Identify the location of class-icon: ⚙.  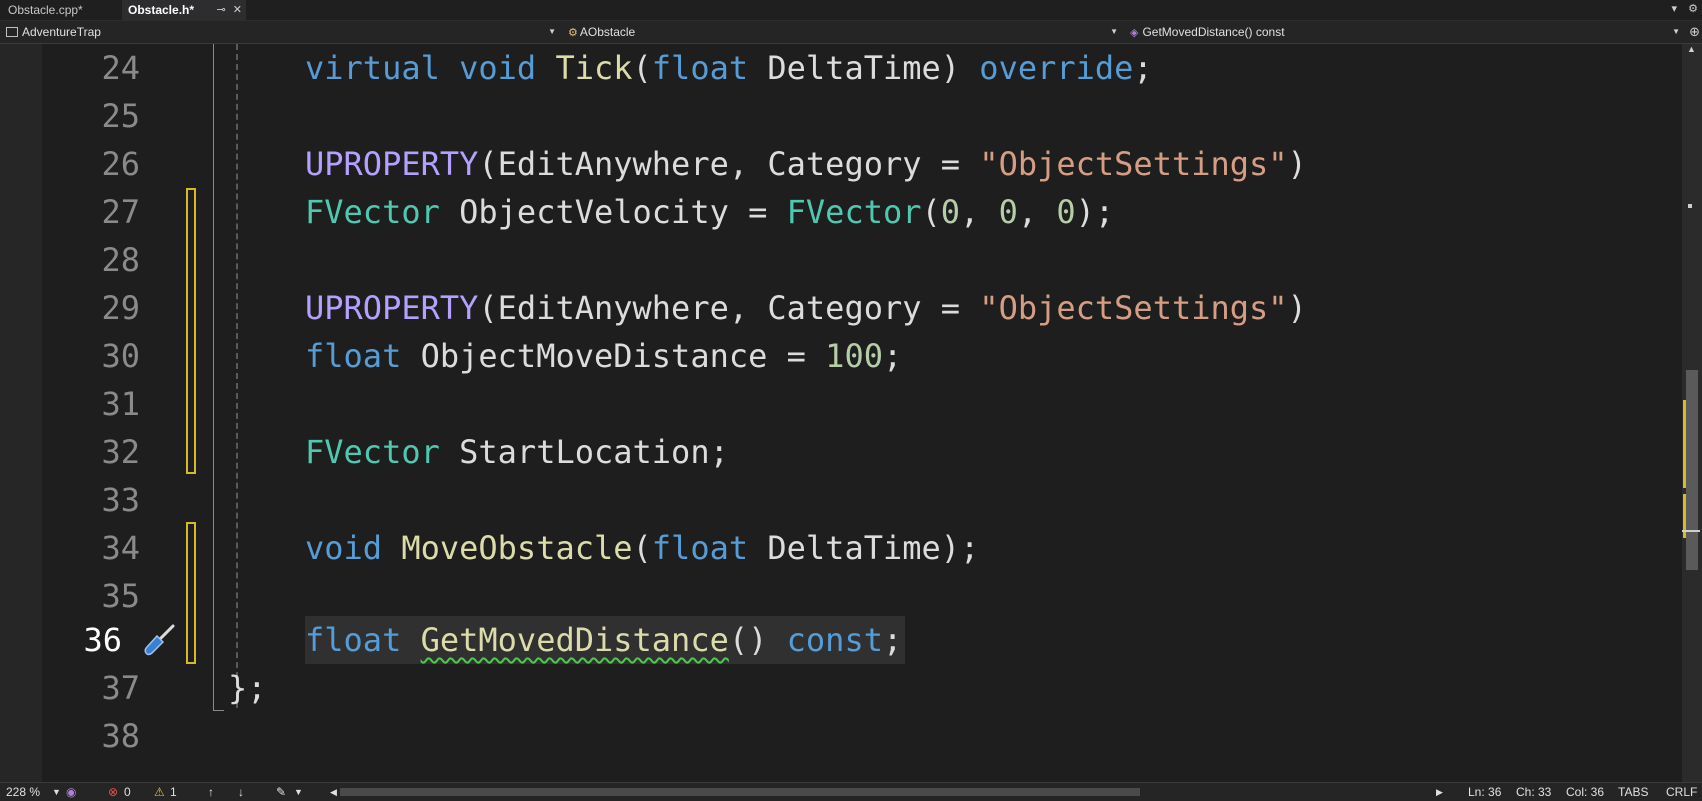
(573, 33).